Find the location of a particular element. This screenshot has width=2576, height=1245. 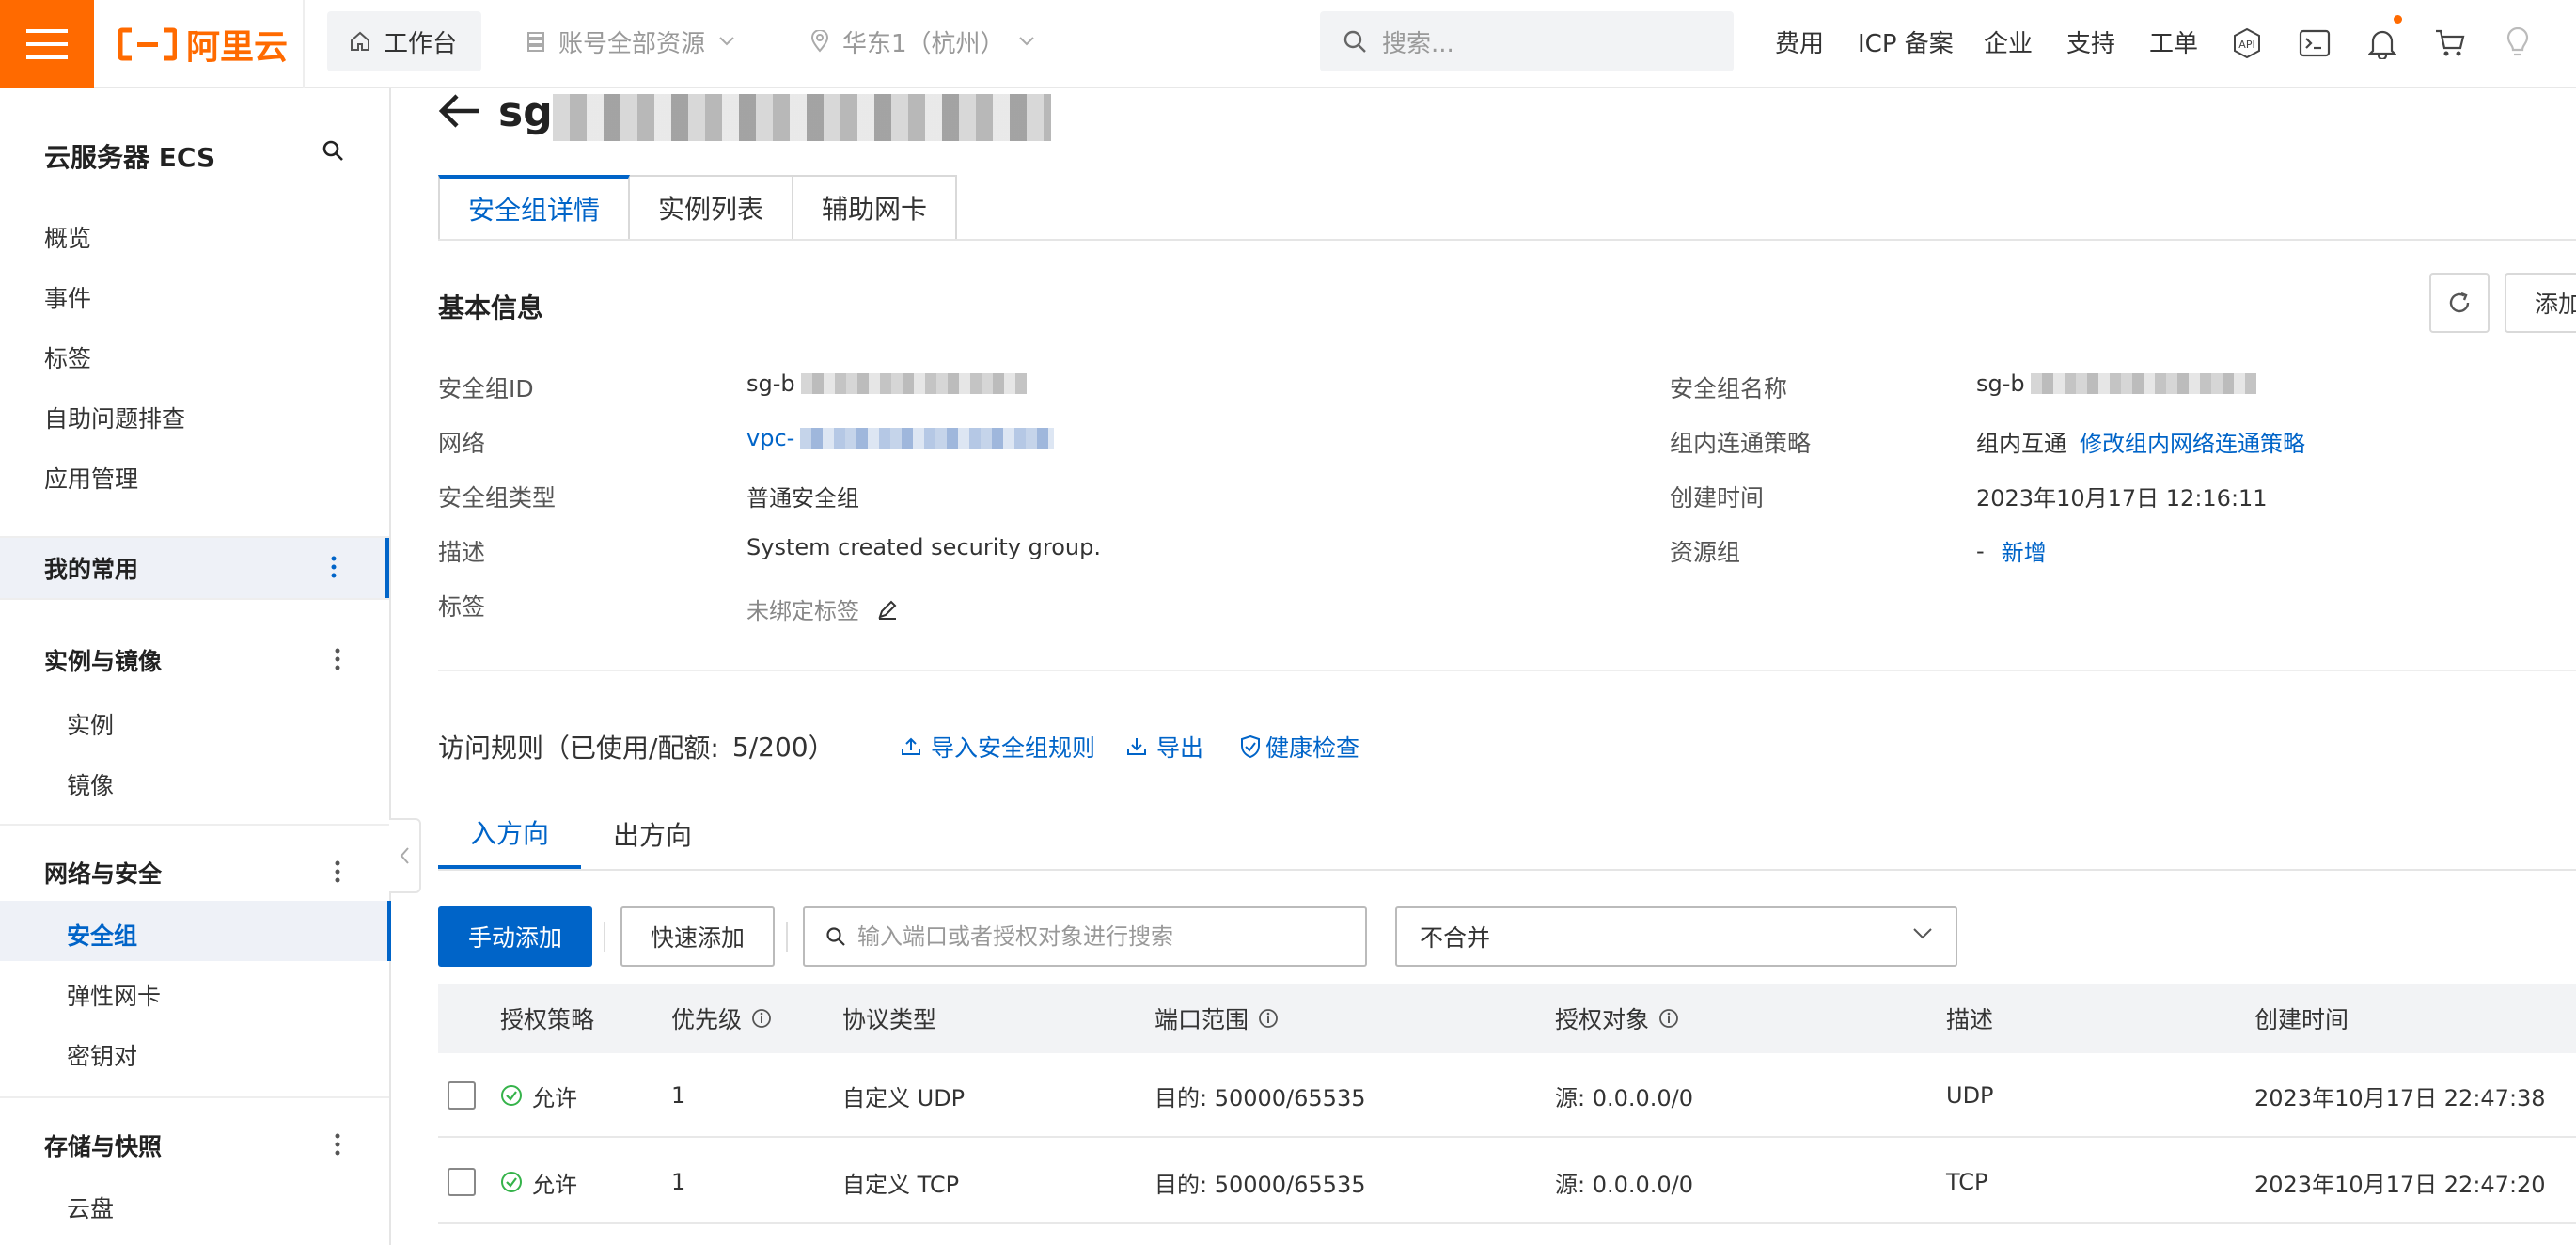

back-arrow-icon is located at coordinates (459, 111).